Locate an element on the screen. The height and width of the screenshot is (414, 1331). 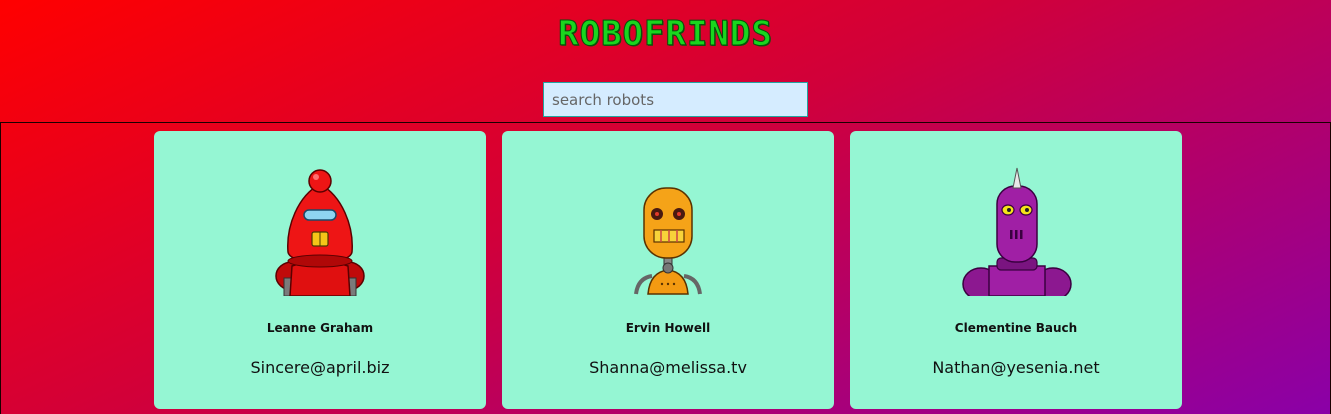
orange-robot-icon is located at coordinates (668, 241).